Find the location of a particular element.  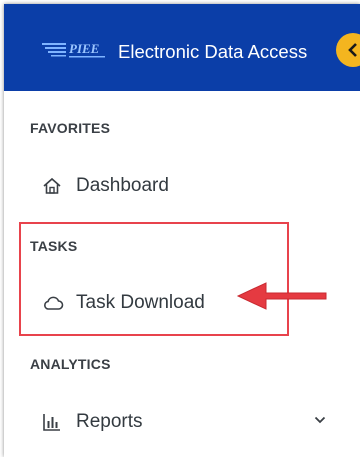

sidebar-toggle-button is located at coordinates (348, 50).